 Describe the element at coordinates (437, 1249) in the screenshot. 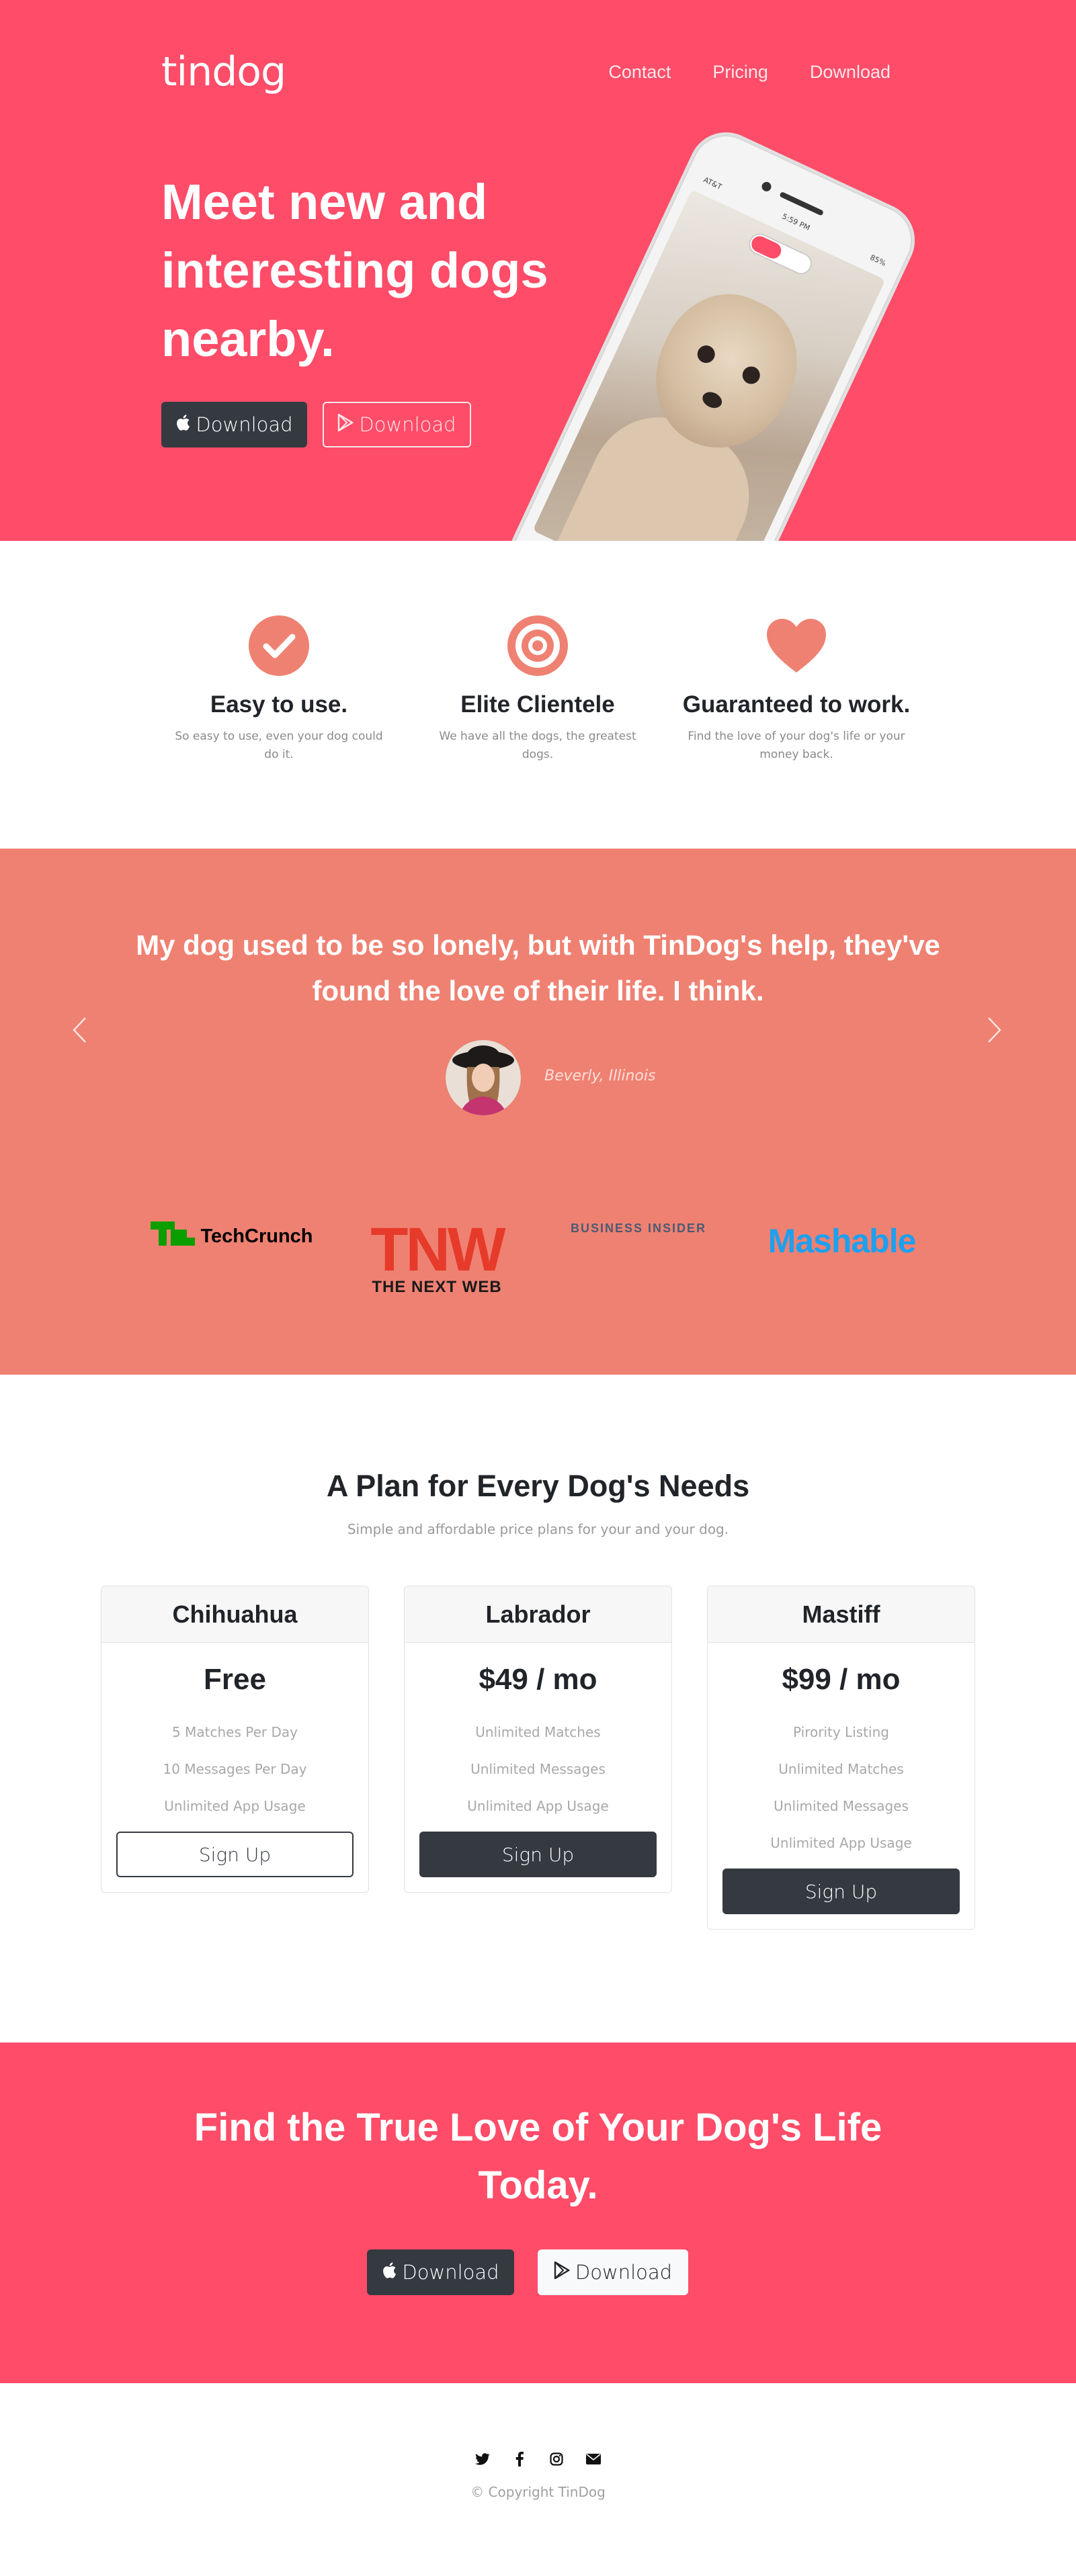

I see `tnw-mark: TNW` at that location.